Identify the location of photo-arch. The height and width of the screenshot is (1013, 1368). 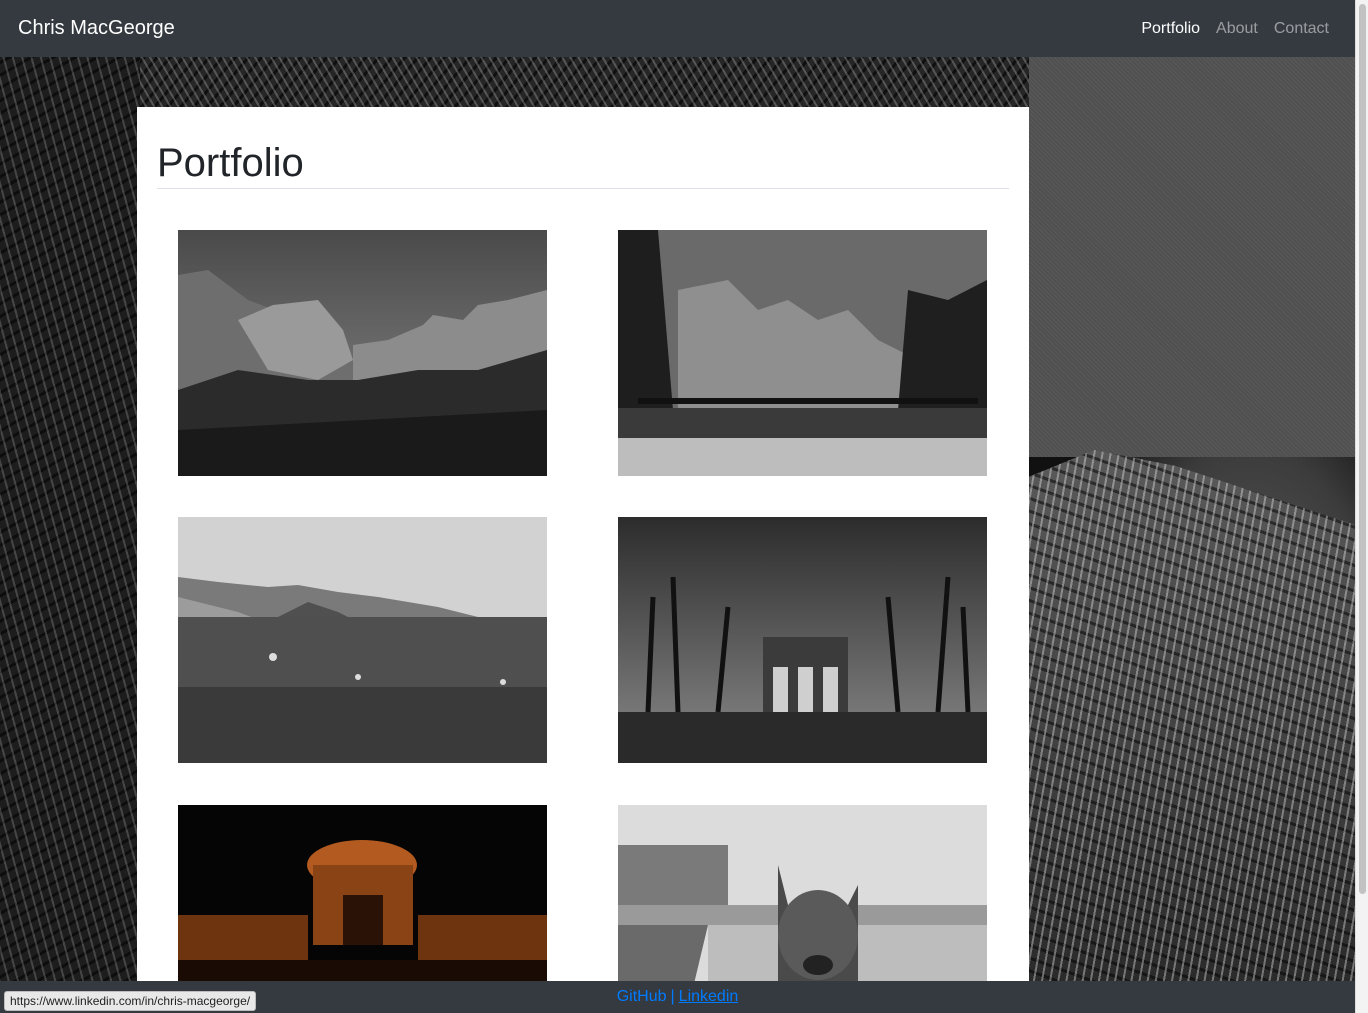
(802, 640).